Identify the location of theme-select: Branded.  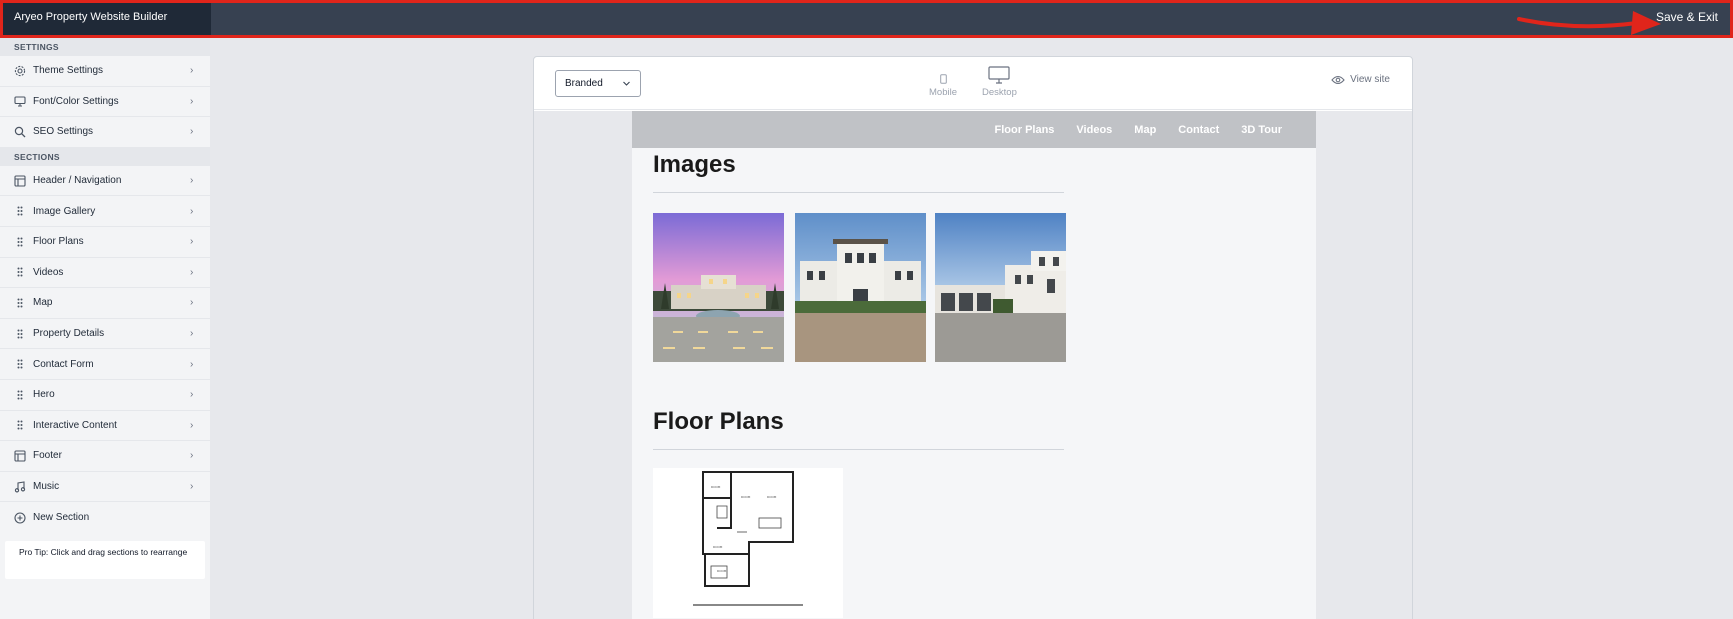
(598, 83).